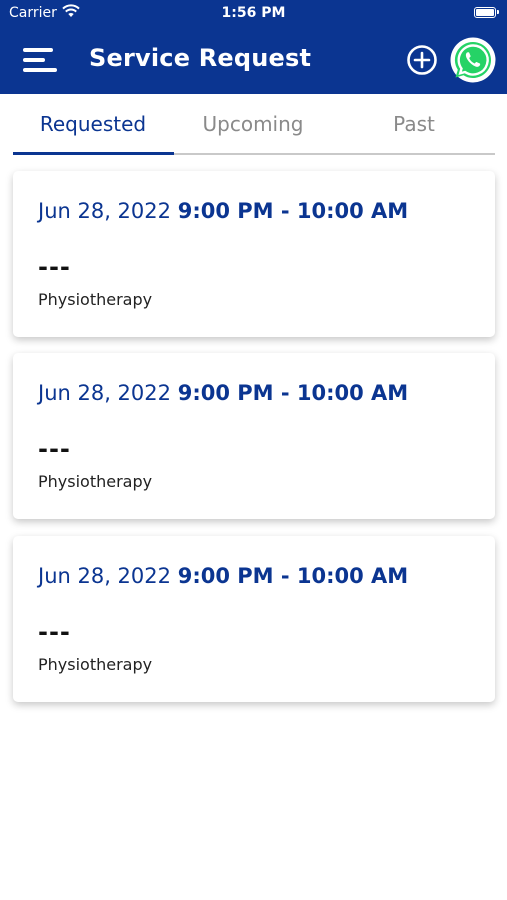 The height and width of the screenshot is (900, 507). I want to click on page-title: Service Request, so click(200, 58).